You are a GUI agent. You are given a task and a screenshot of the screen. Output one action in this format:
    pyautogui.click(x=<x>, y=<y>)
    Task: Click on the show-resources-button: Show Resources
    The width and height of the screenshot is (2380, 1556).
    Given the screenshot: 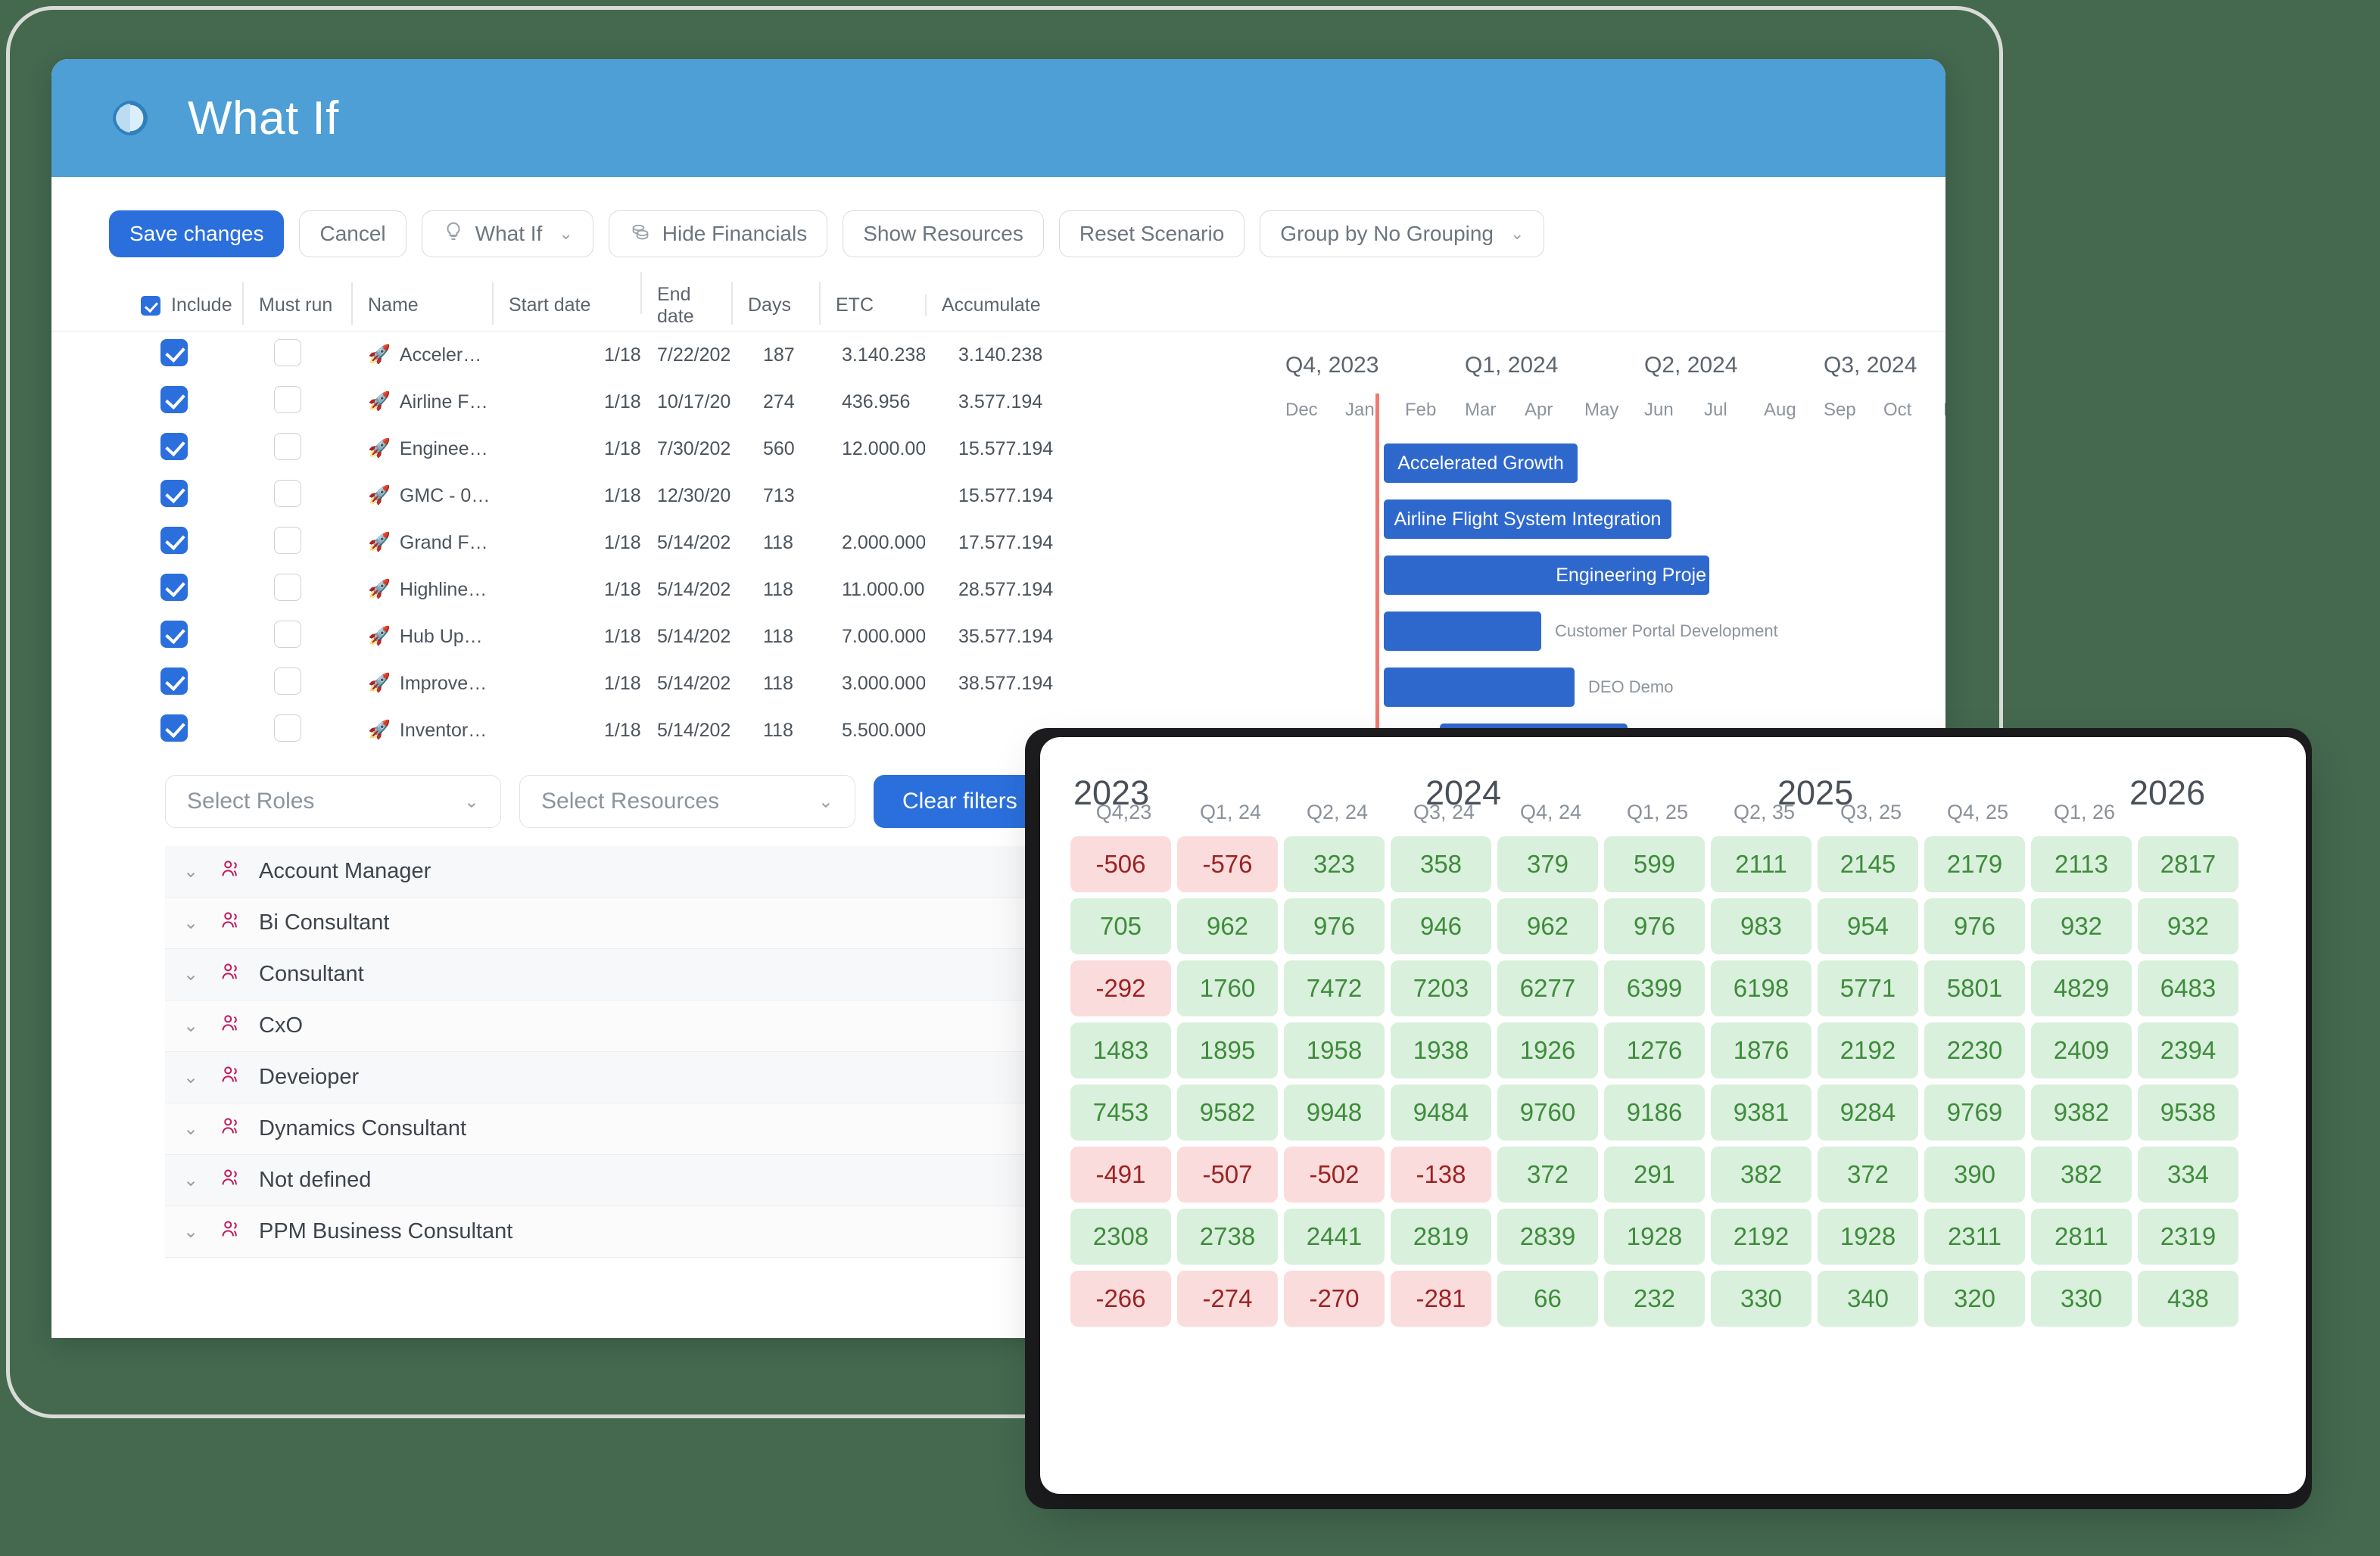 What is the action you would take?
    pyautogui.click(x=944, y=233)
    